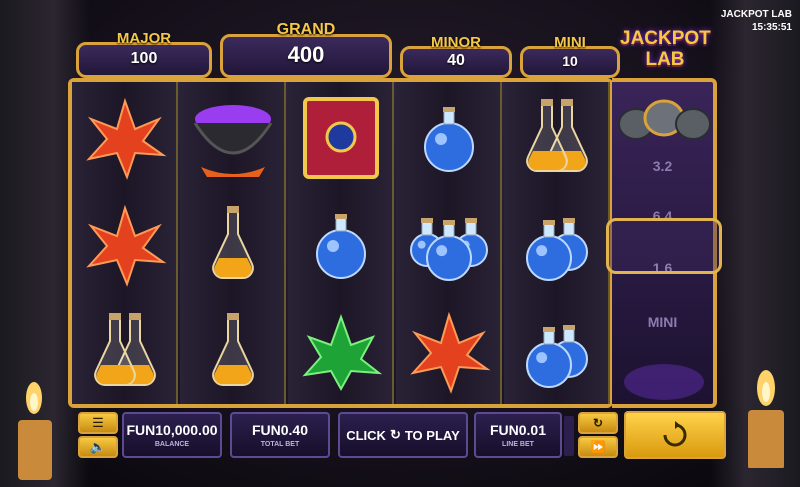  I want to click on line-bet-label: LINE BET, so click(518, 444).